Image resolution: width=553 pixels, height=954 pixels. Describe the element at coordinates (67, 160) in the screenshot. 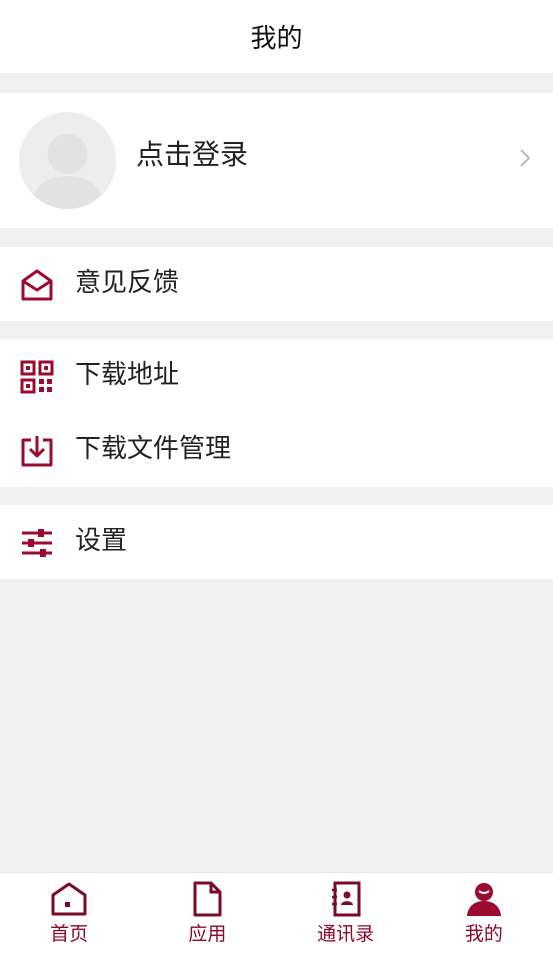

I see `avatar-placeholder-icon` at that location.